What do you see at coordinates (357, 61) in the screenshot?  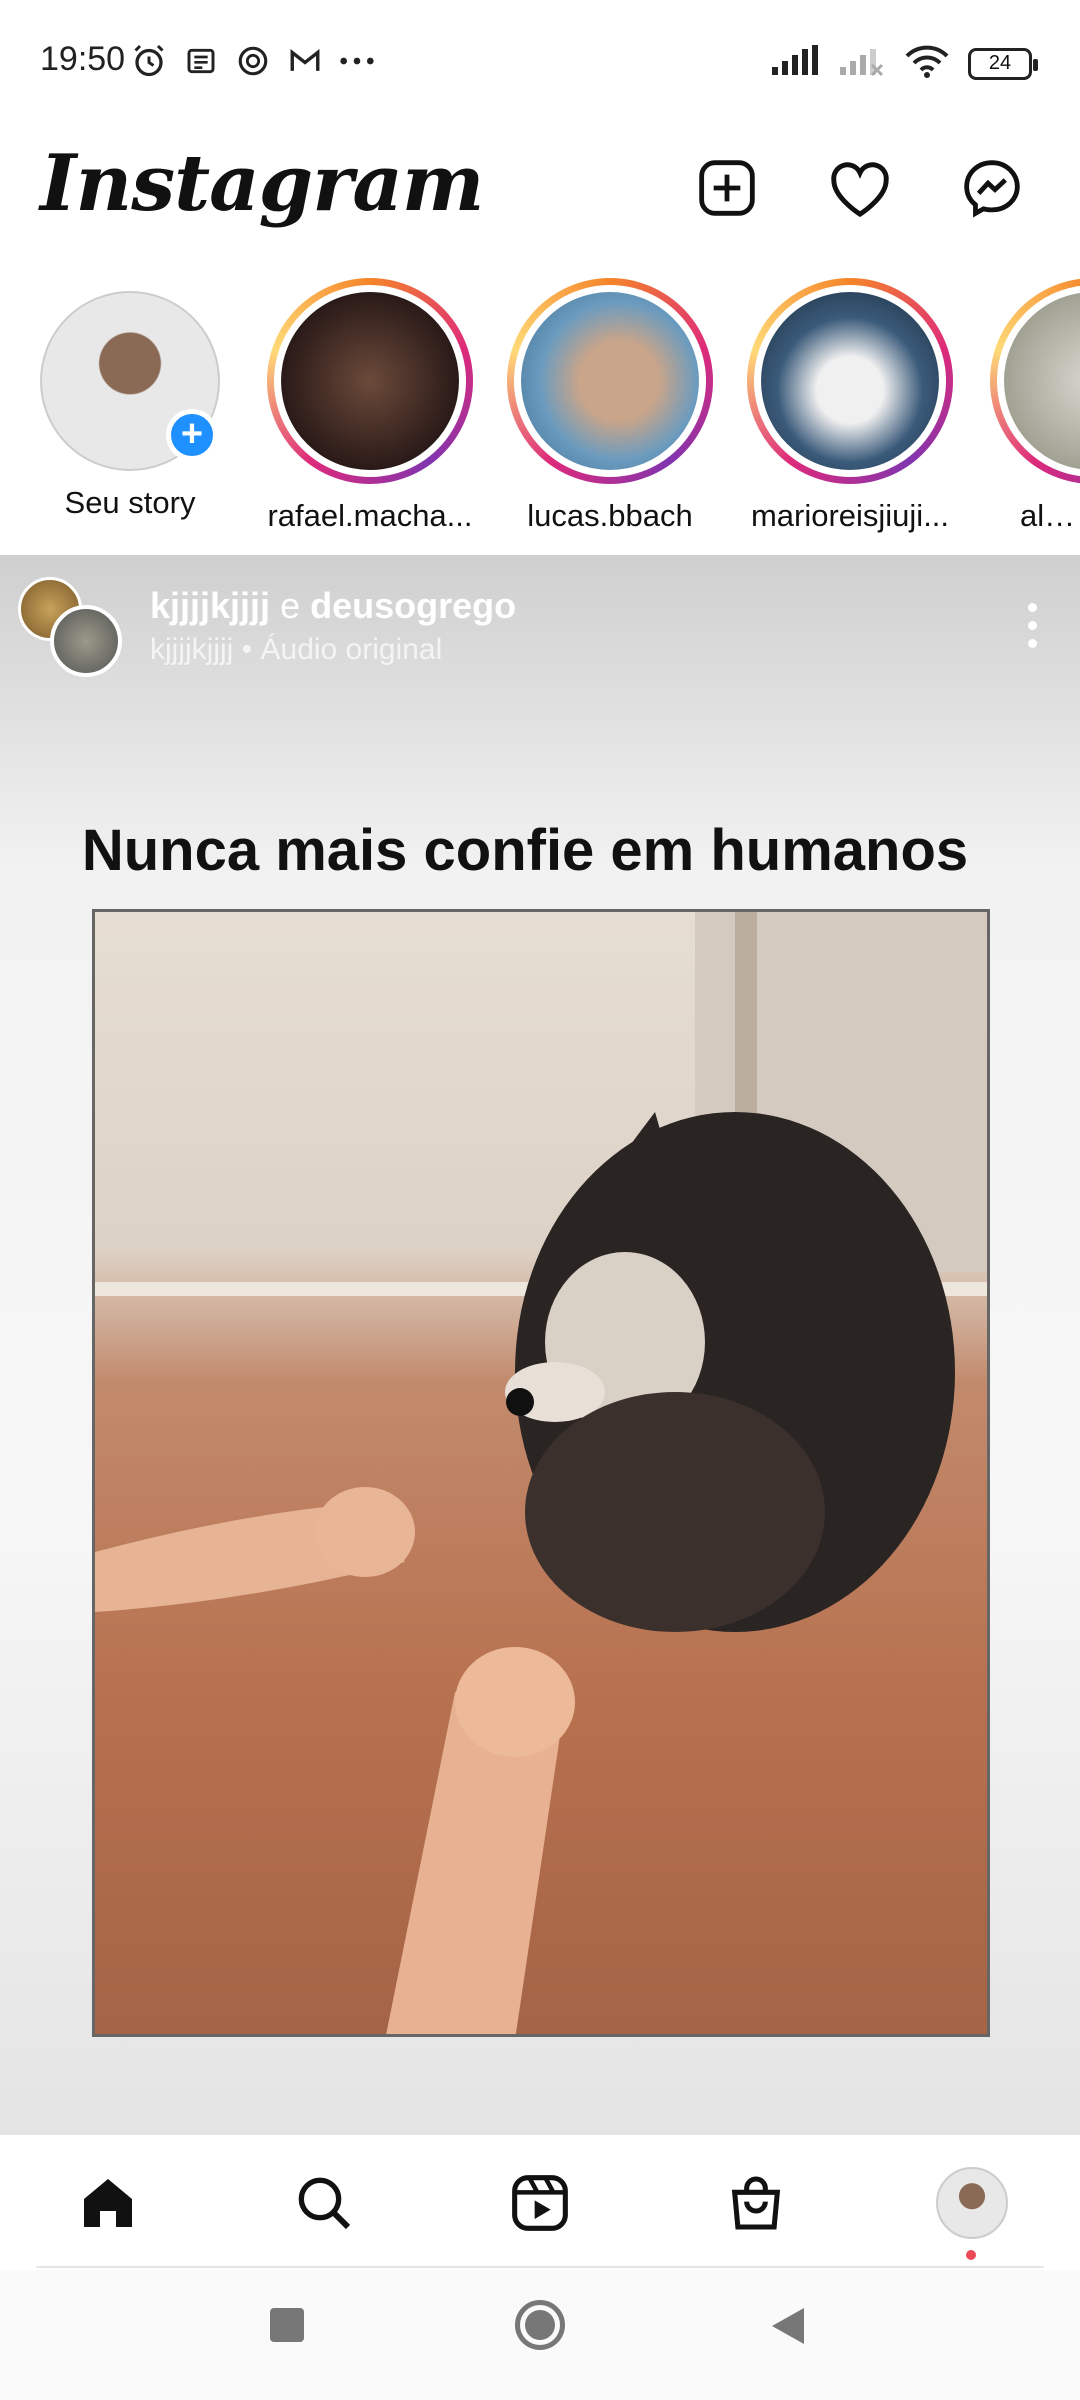 I see `more-dots-icon` at bounding box center [357, 61].